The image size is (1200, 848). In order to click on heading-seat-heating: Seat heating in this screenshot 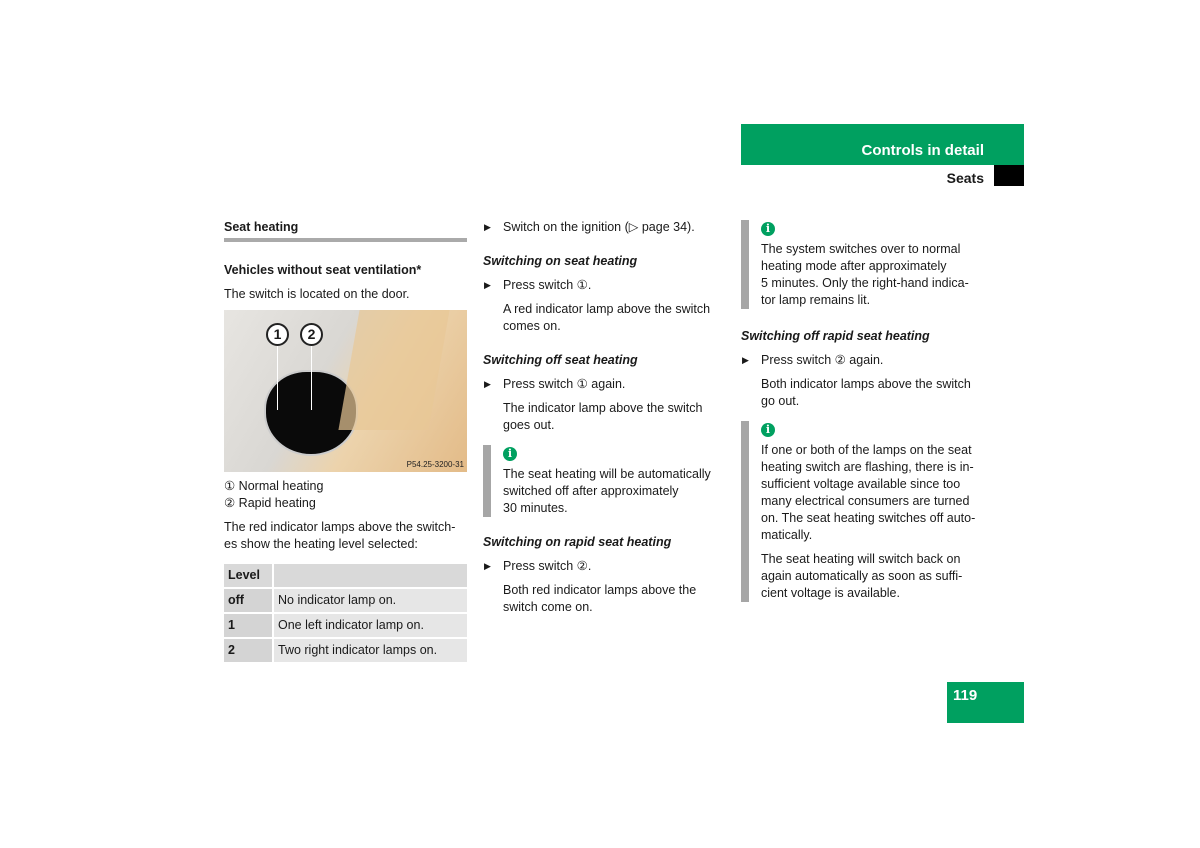, I will do `click(261, 227)`.